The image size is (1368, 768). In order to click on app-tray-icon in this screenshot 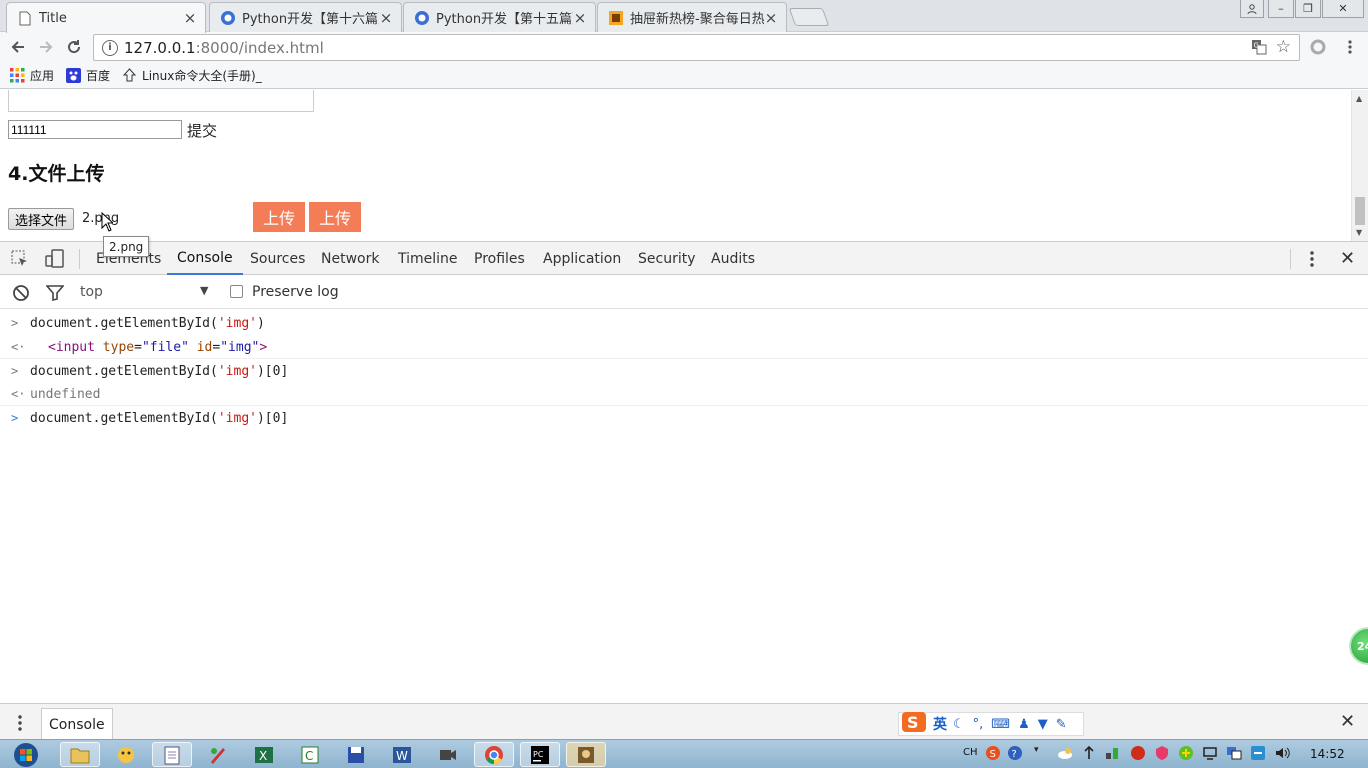, I will do `click(1258, 755)`.